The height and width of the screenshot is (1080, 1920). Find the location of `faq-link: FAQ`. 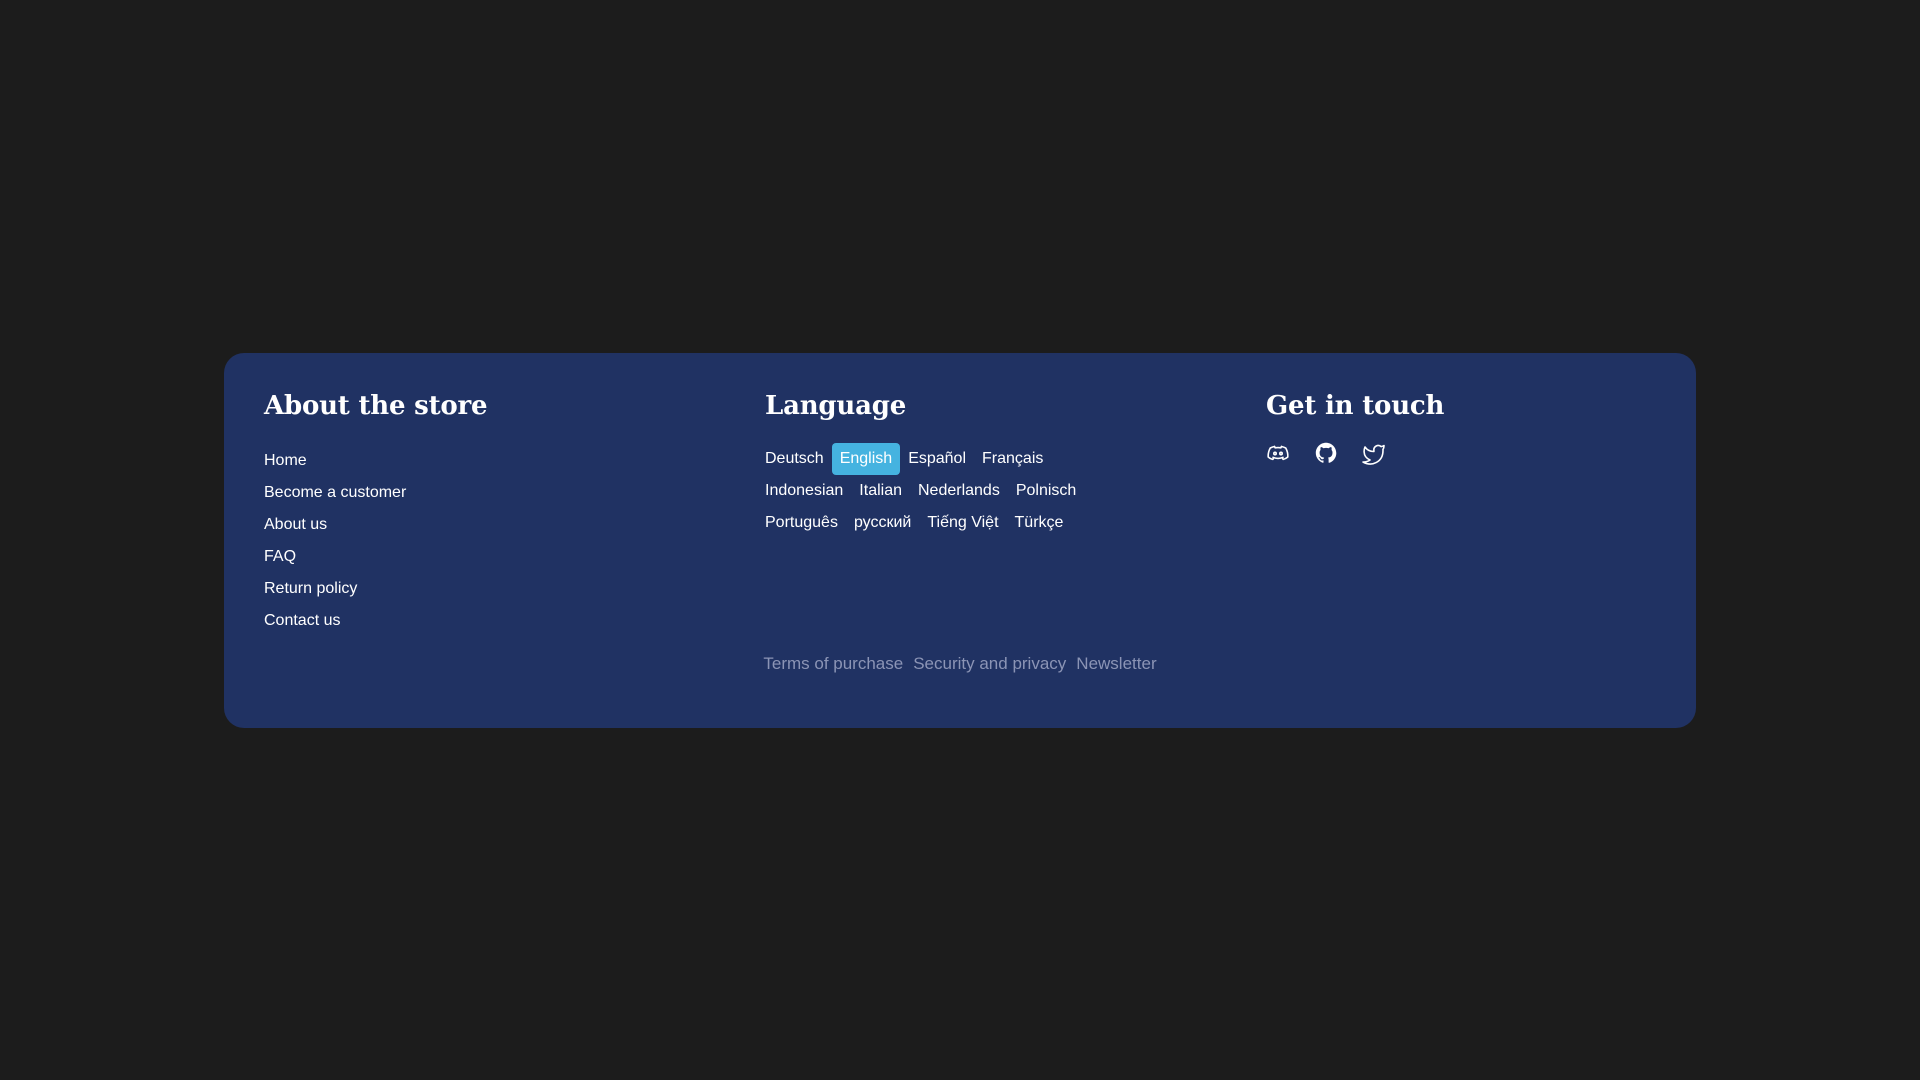

faq-link: FAQ is located at coordinates (280, 556).